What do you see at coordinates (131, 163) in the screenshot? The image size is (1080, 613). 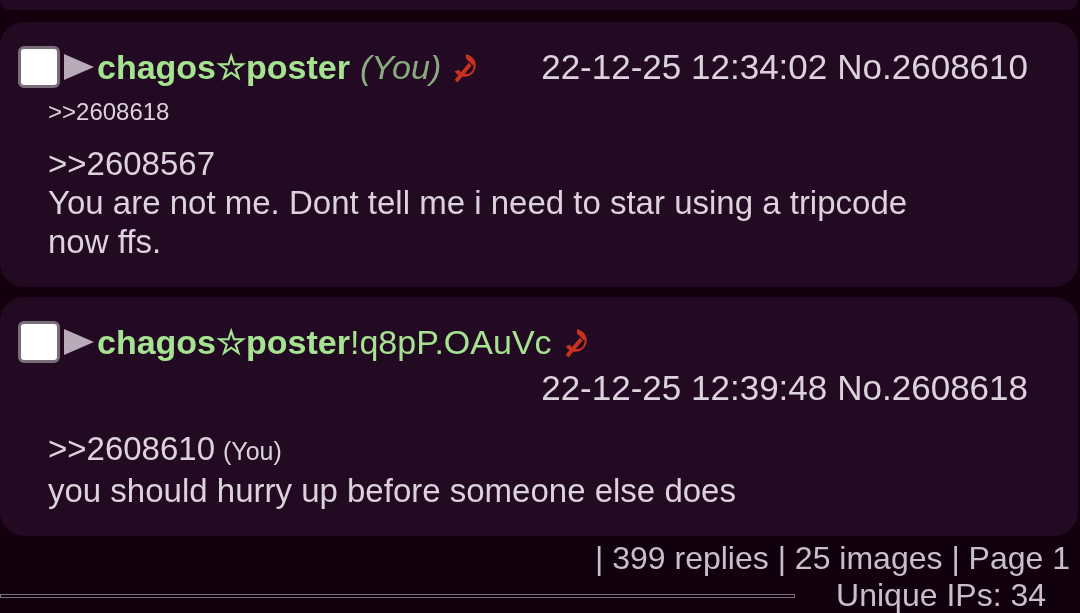 I see `quote-link: >>2608567` at bounding box center [131, 163].